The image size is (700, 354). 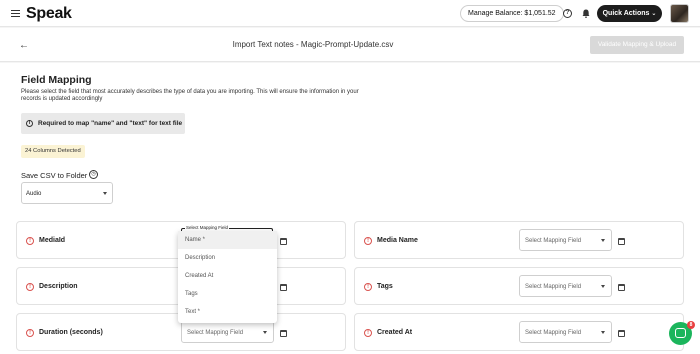 I want to click on clock-icon: ◷, so click(x=93, y=174).